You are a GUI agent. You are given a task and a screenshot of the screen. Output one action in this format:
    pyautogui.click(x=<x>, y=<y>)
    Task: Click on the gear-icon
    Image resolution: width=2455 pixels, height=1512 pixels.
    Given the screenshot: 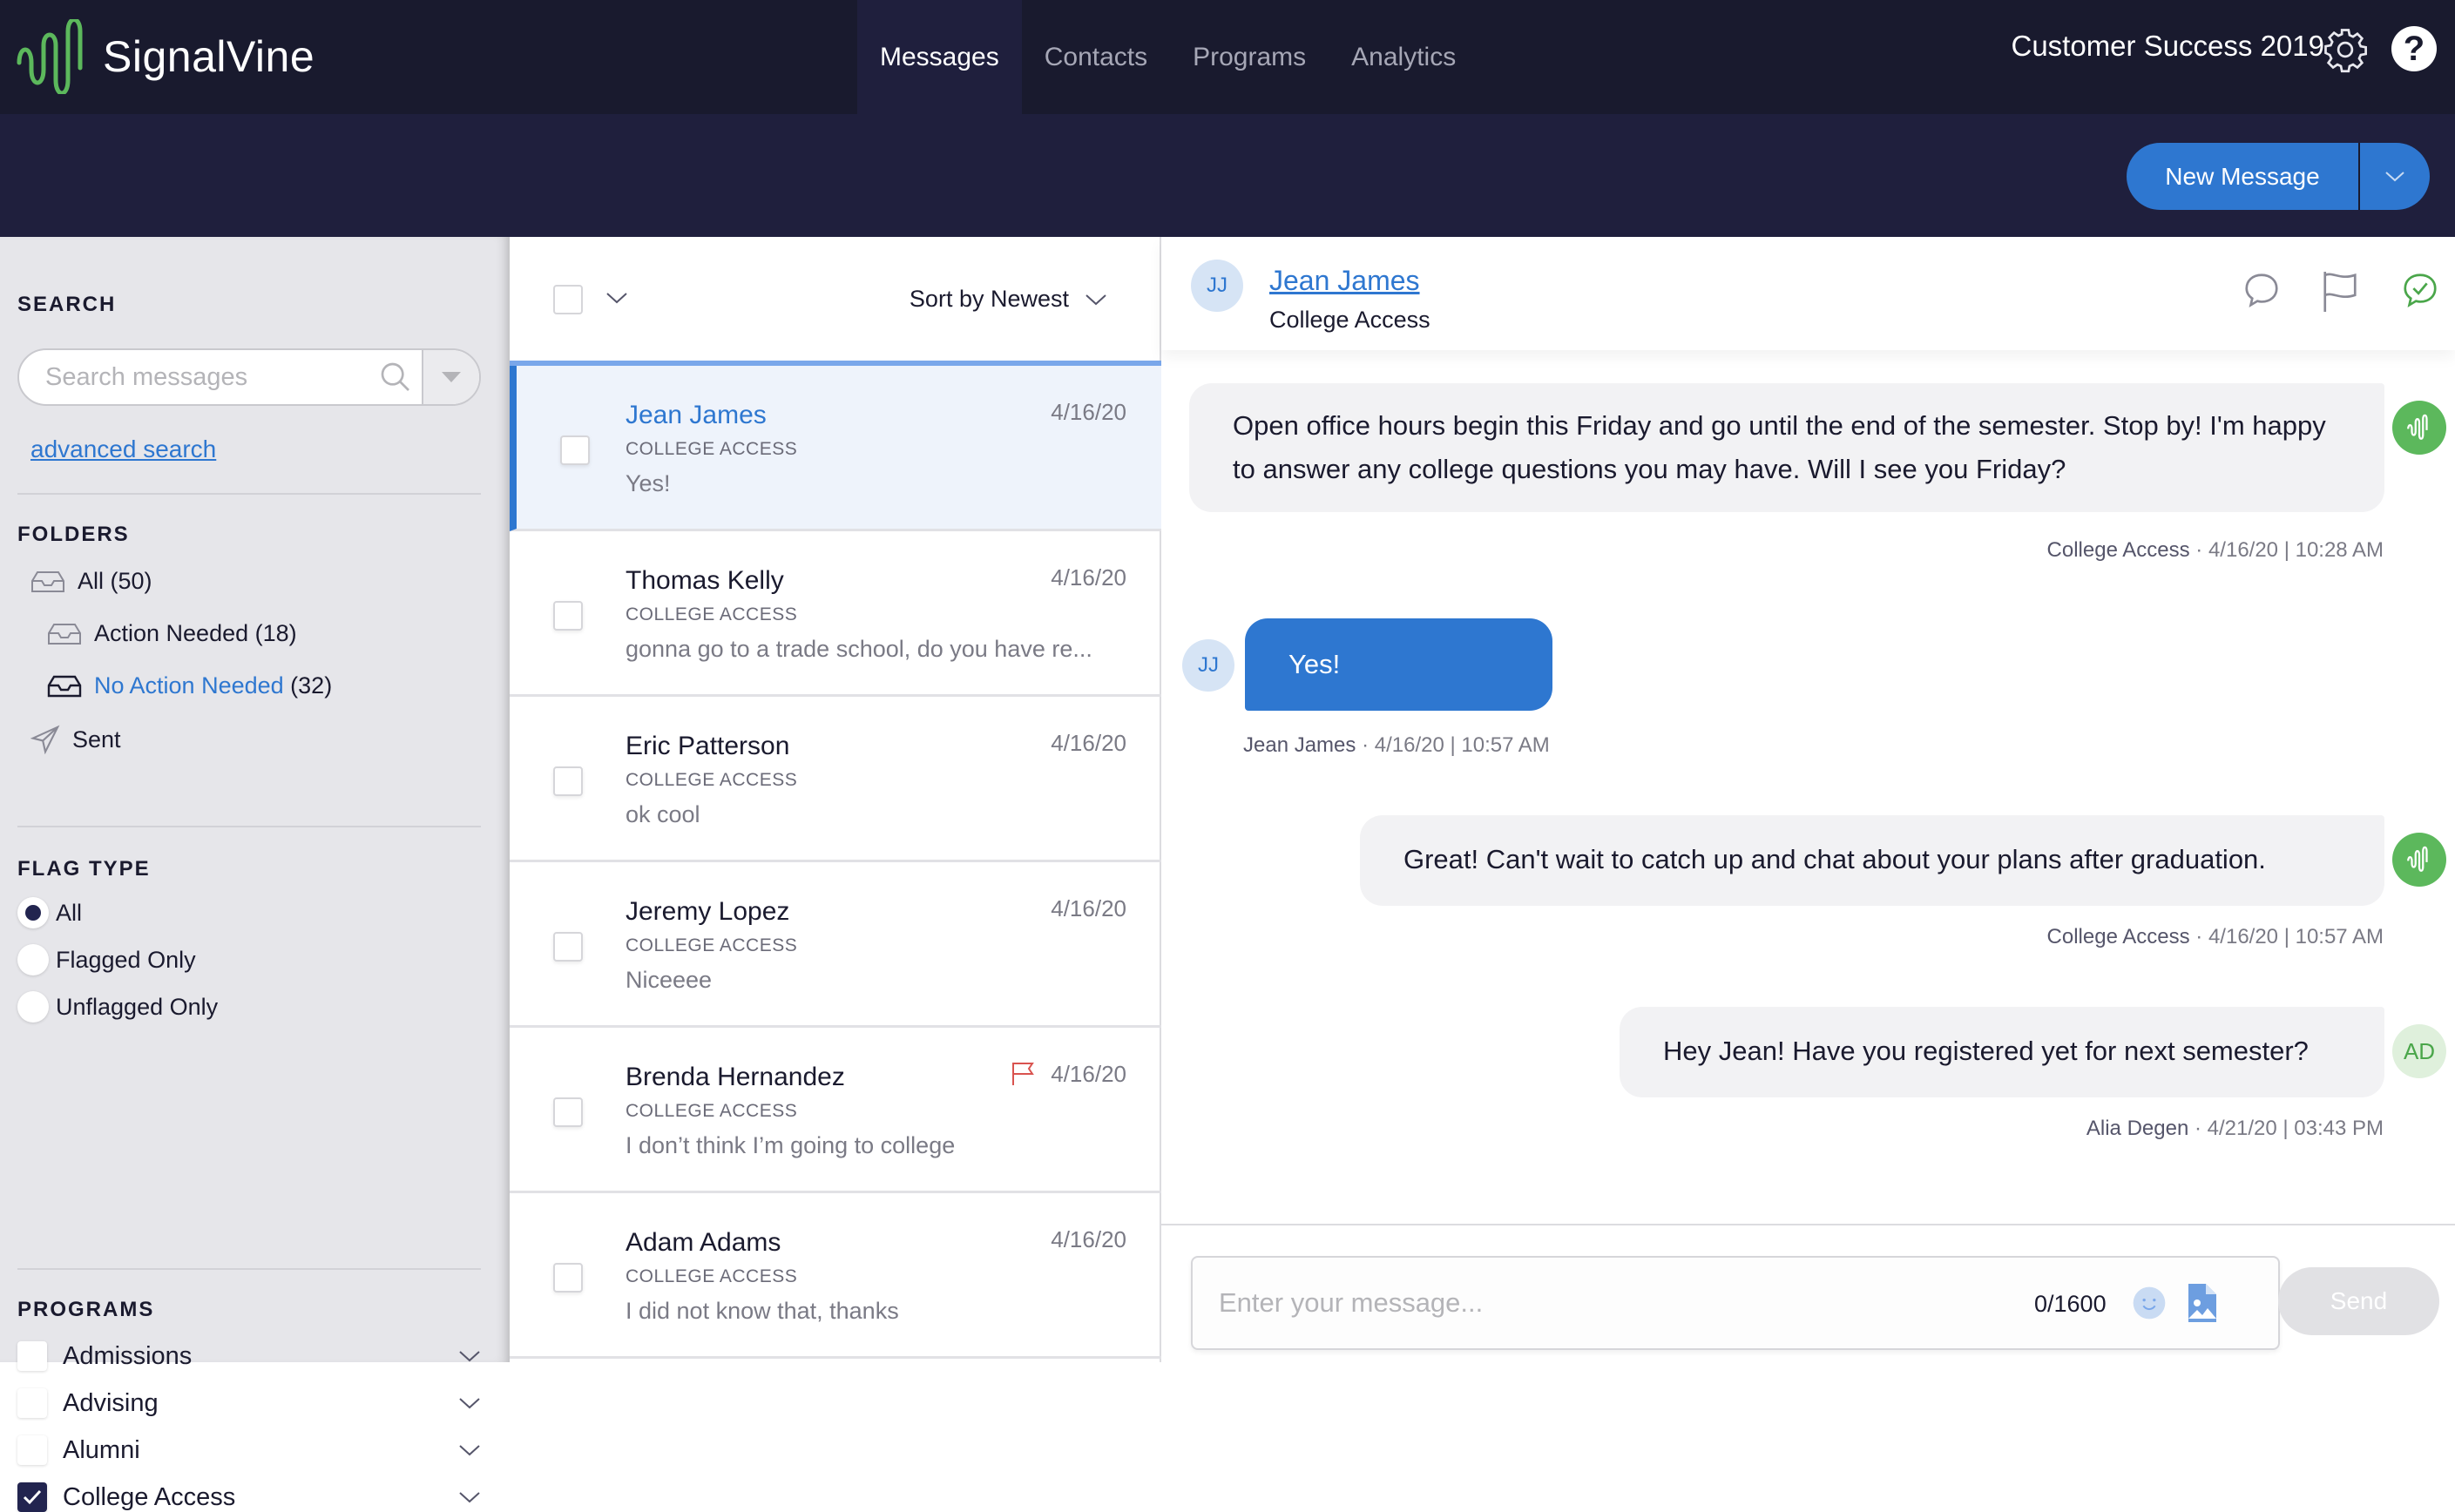 What is the action you would take?
    pyautogui.click(x=2345, y=49)
    